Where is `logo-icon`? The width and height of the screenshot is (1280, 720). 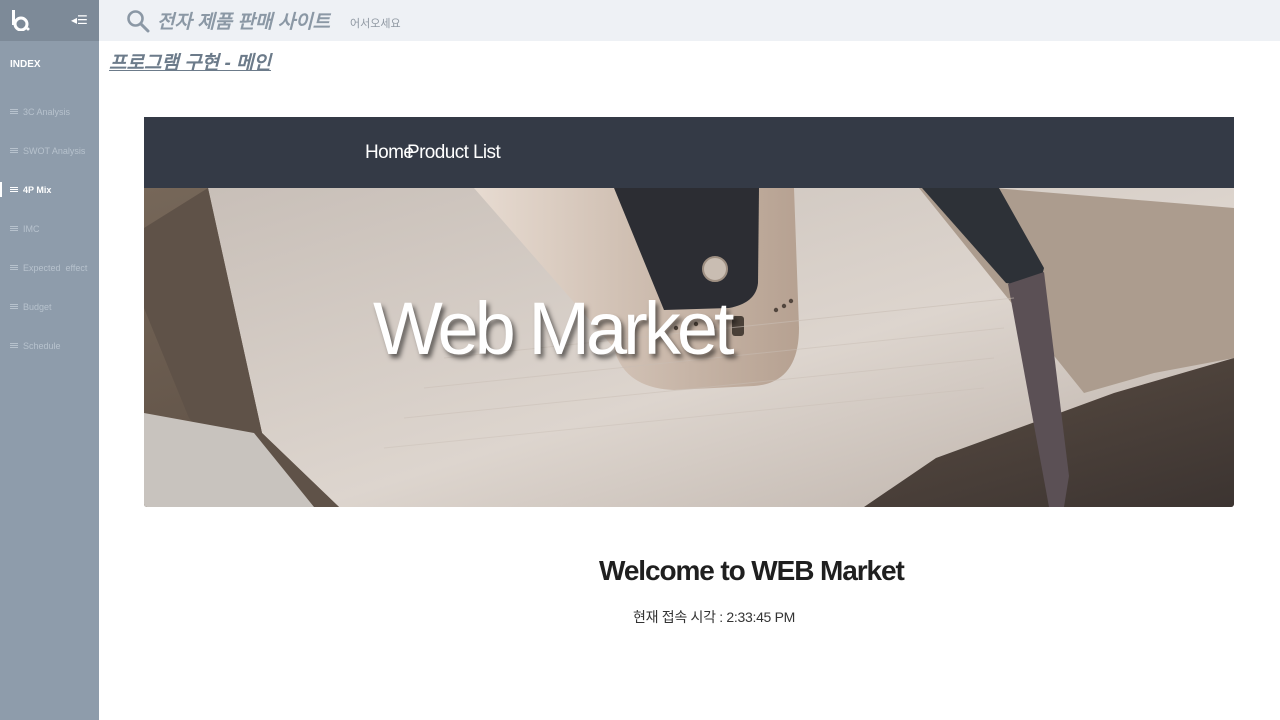
logo-icon is located at coordinates (21, 20).